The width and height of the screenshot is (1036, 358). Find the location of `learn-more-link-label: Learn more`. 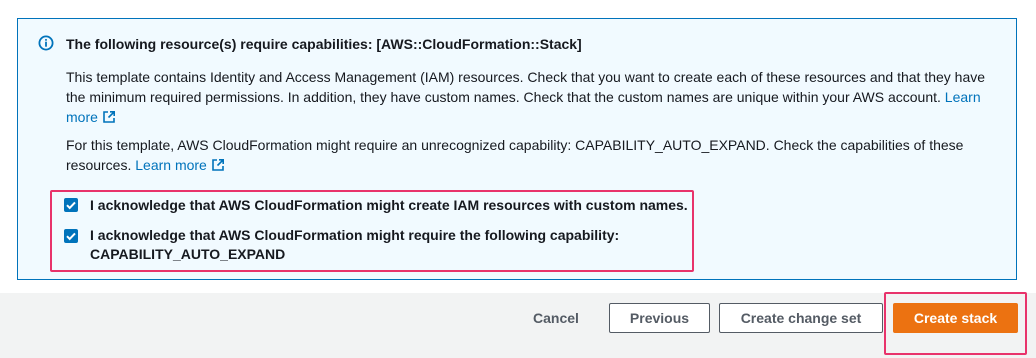

learn-more-link-label: Learn more is located at coordinates (171, 165).